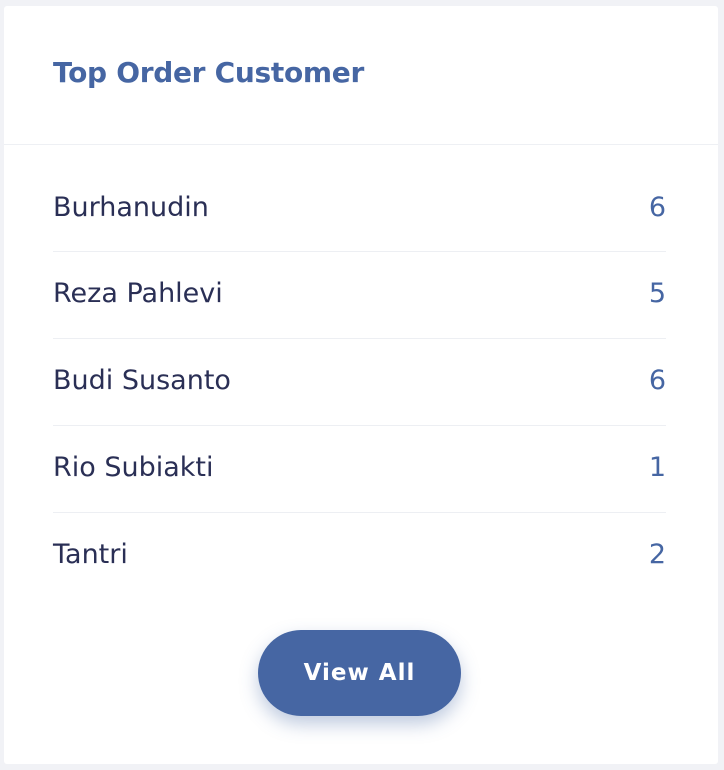 The height and width of the screenshot is (770, 724). What do you see at coordinates (131, 207) in the screenshot?
I see `customer-name: Burhanudin` at bounding box center [131, 207].